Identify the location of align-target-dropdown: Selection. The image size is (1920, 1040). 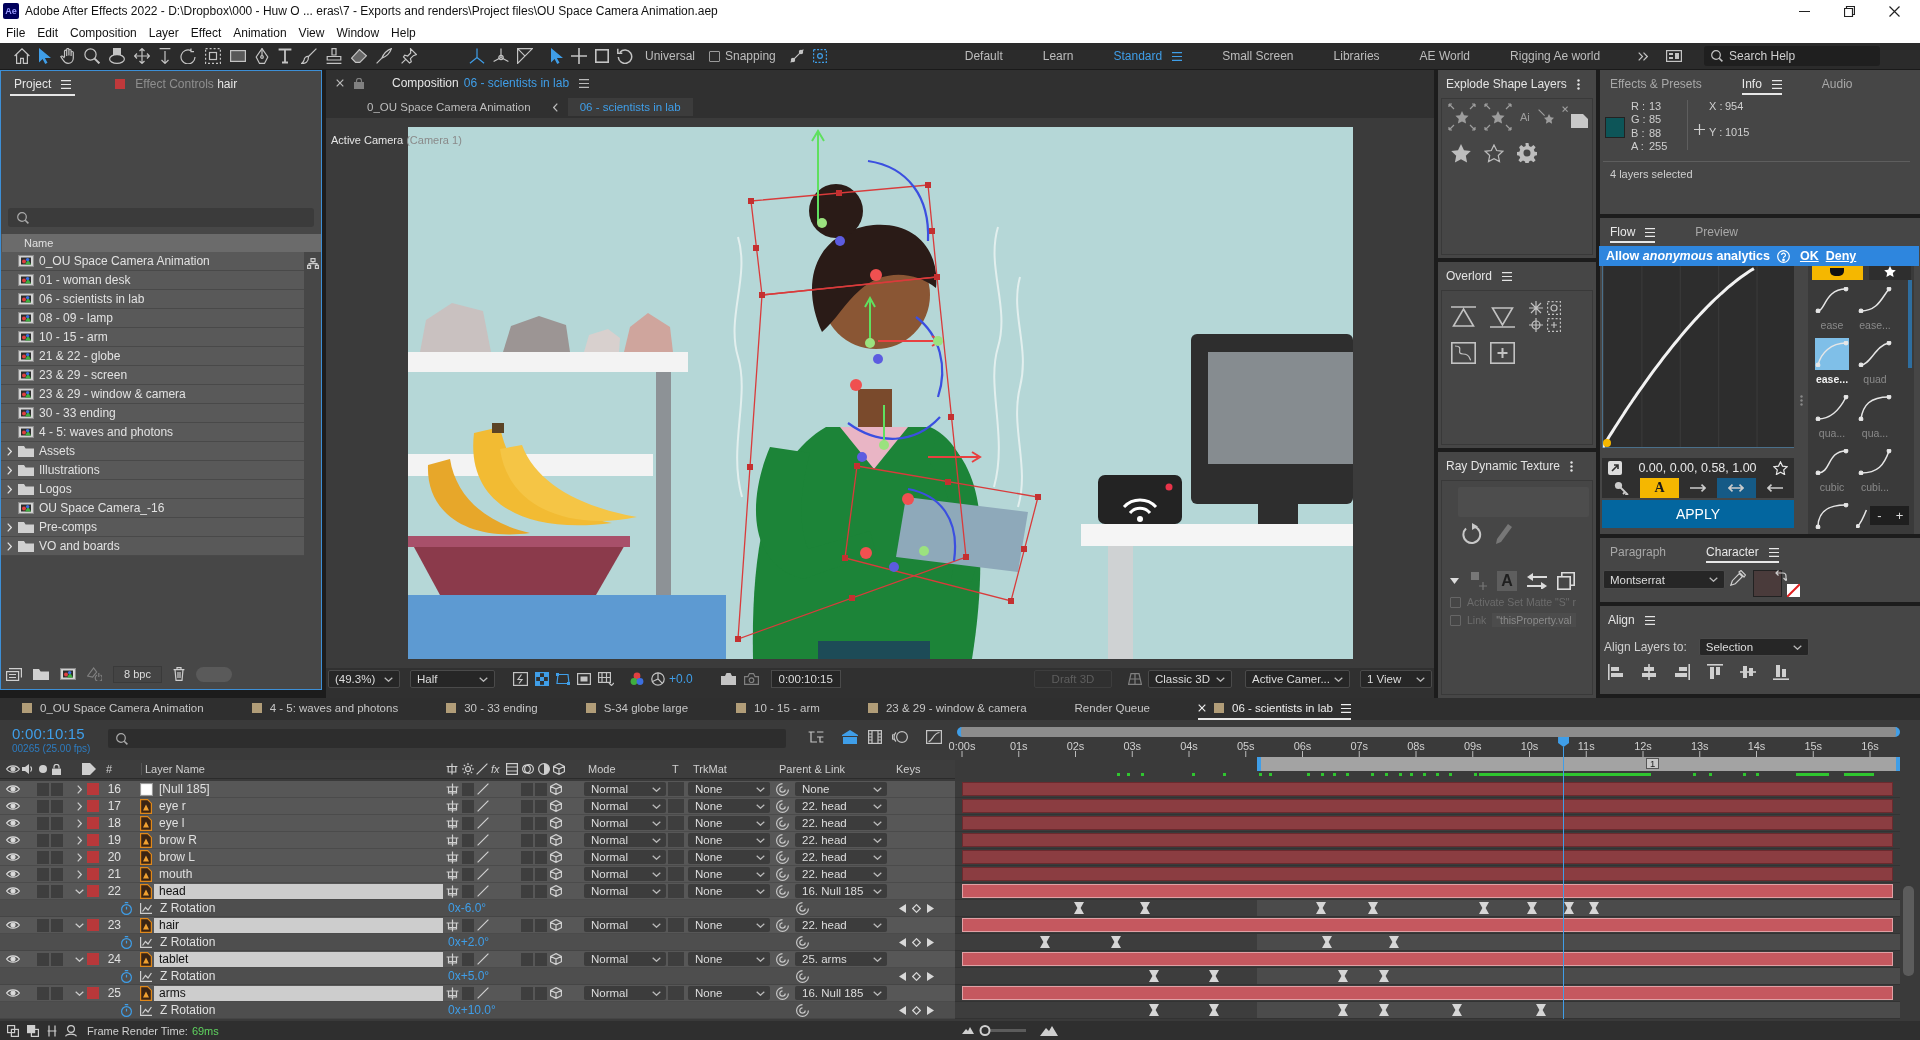
(1753, 647).